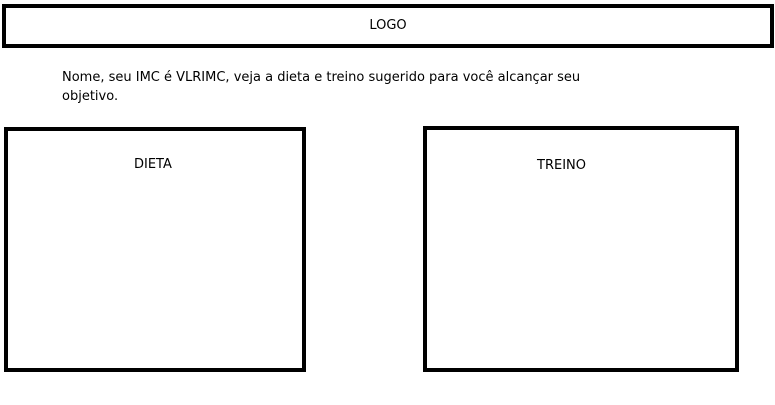 The image size is (775, 405). Describe the element at coordinates (561, 165) in the screenshot. I see `training-title: TREINO` at that location.